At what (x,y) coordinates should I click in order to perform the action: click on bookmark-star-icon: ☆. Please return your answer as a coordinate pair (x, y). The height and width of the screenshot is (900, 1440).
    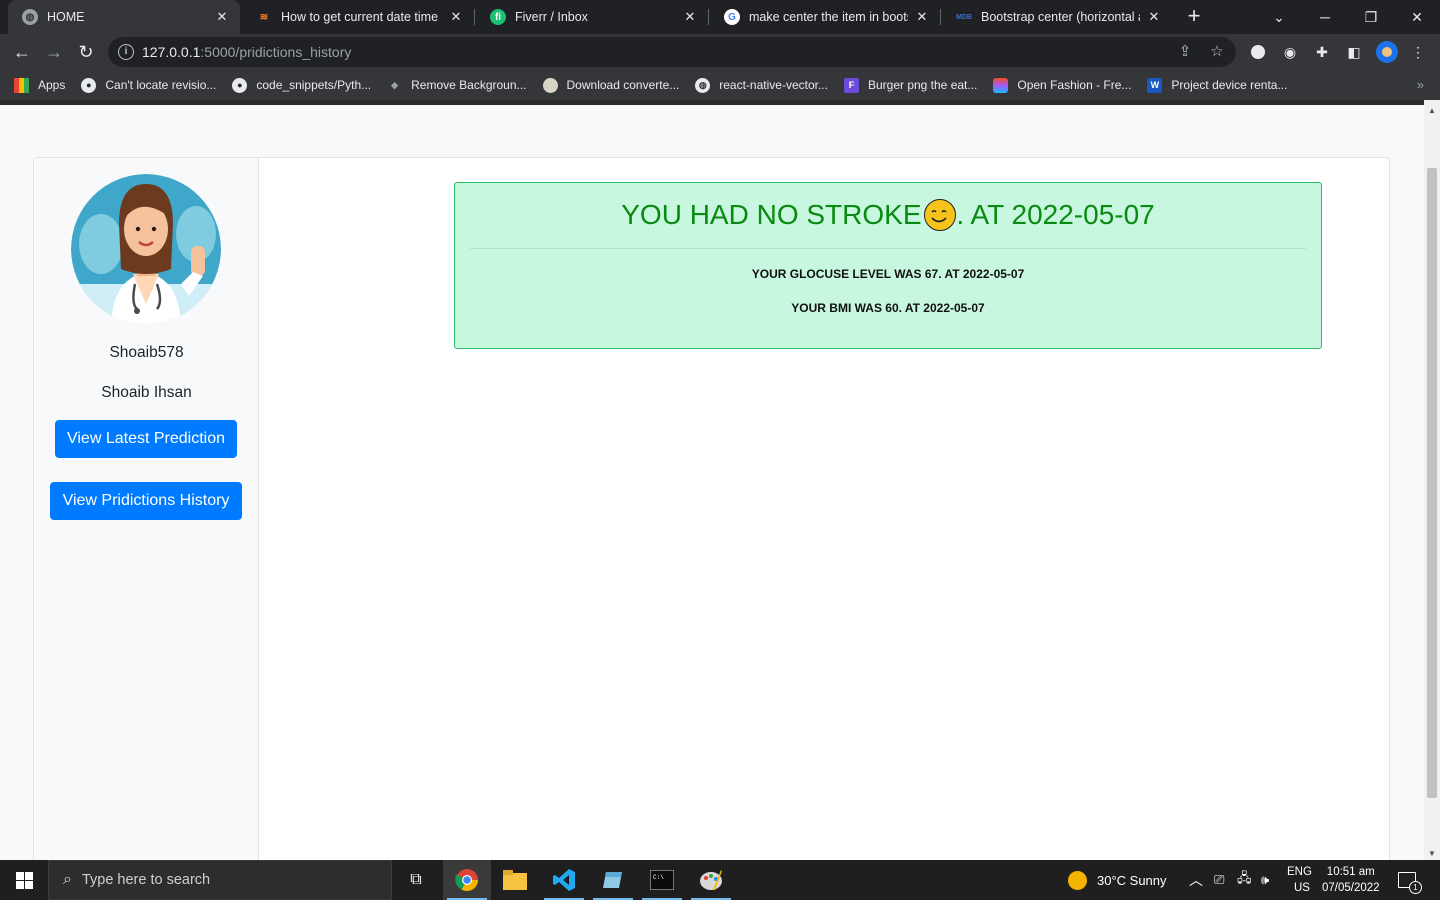
    Looking at the image, I should click on (1217, 52).